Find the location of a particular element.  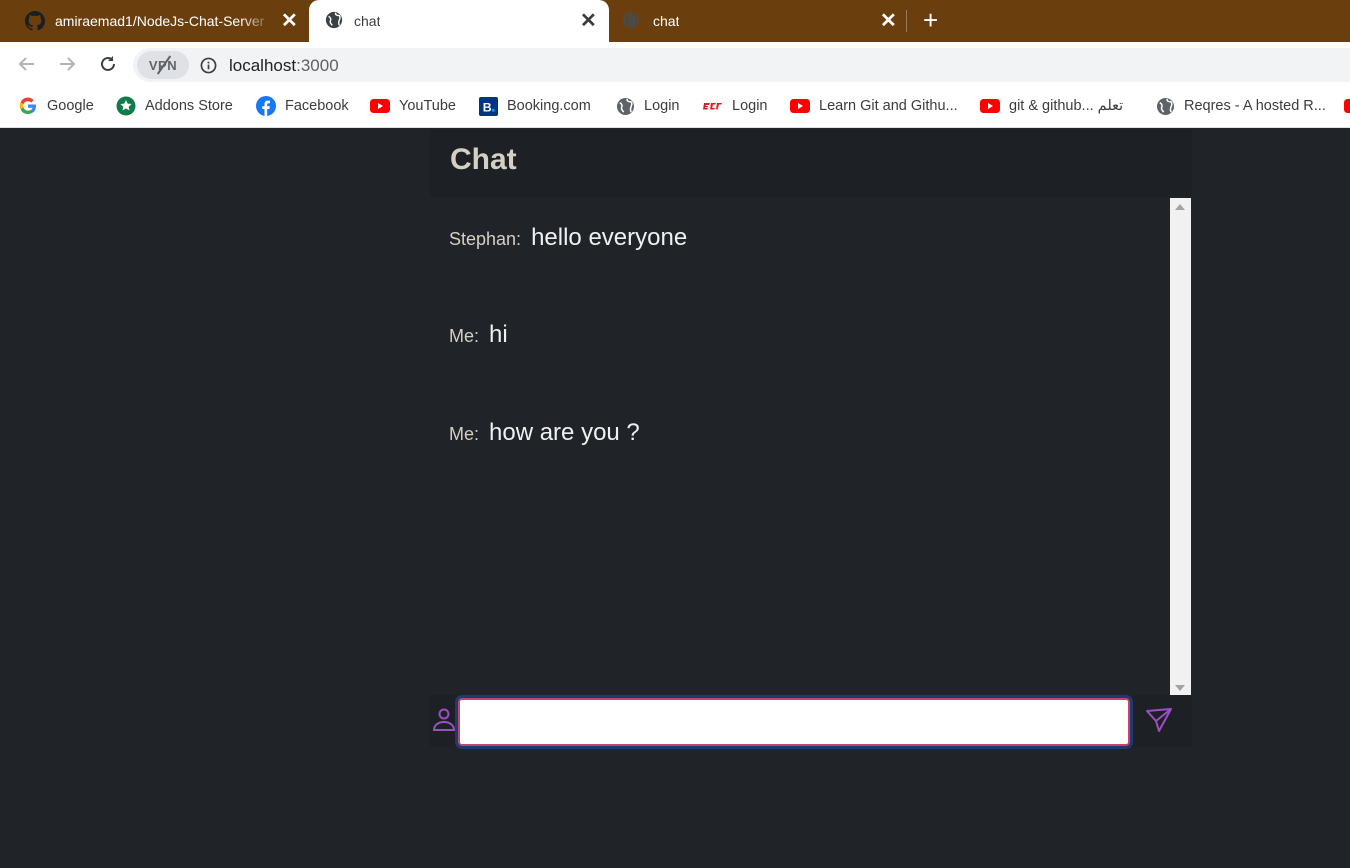

message-item: Me: how are you ? is located at coordinates (544, 433).